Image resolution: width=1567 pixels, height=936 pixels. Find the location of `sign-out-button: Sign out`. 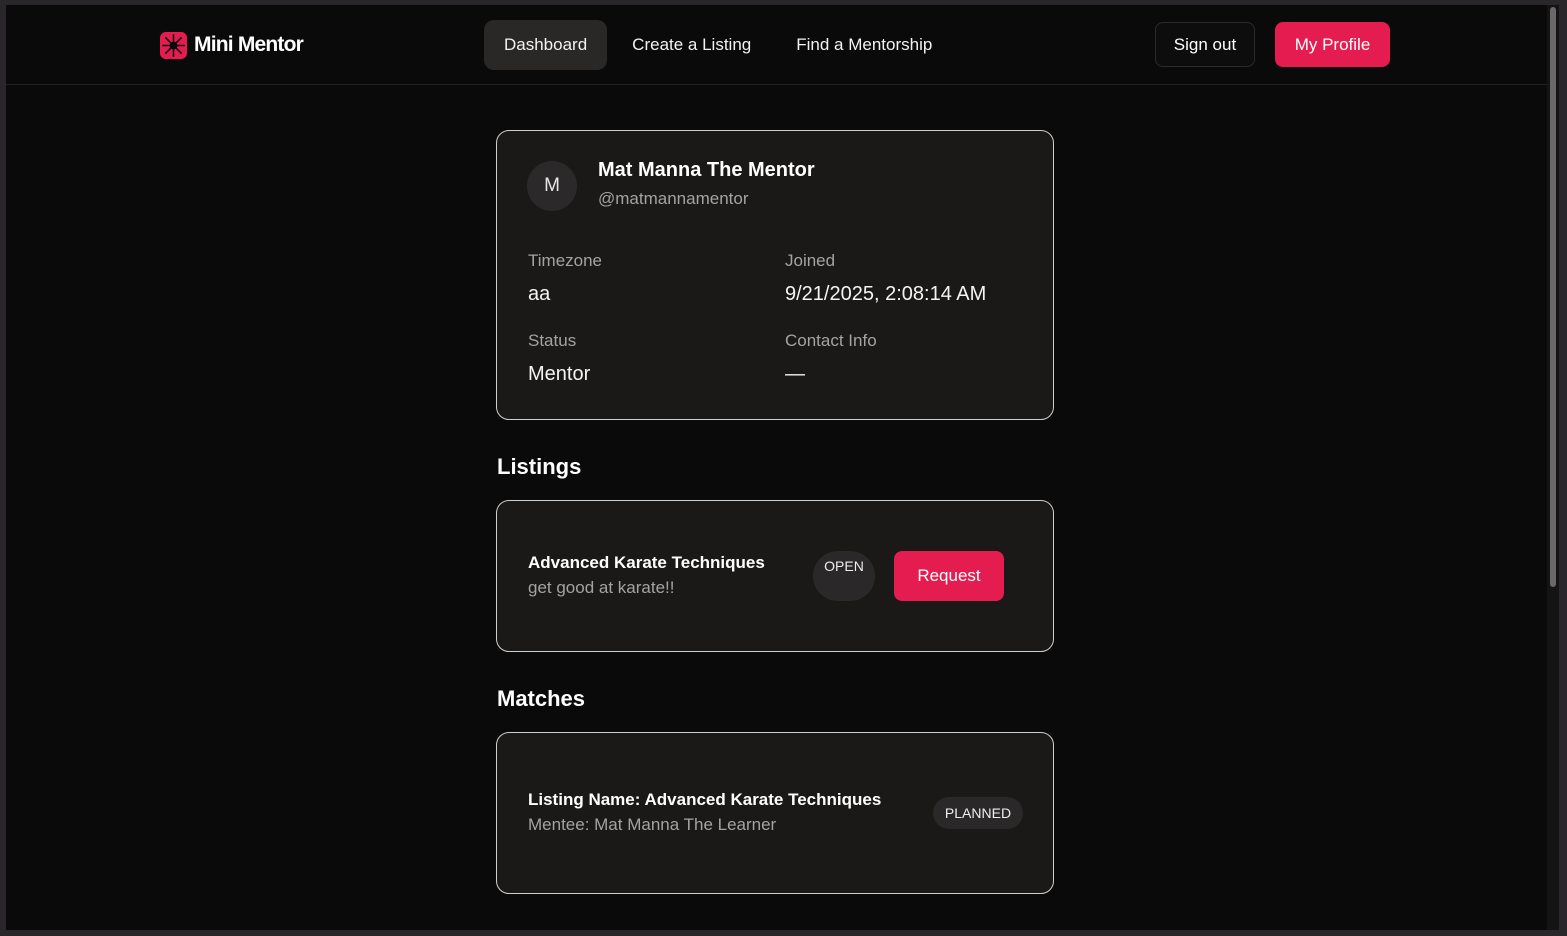

sign-out-button: Sign out is located at coordinates (1205, 44).